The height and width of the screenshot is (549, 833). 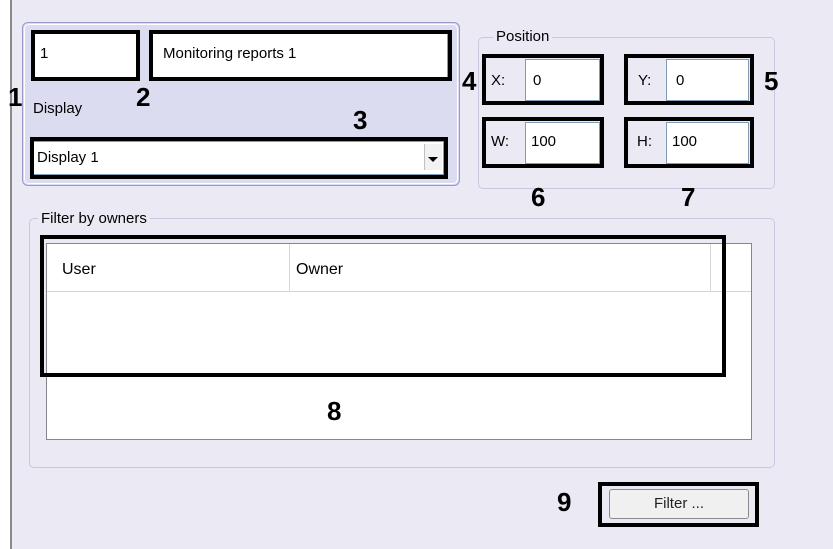 I want to click on callout-number-4: 4, so click(x=469, y=81).